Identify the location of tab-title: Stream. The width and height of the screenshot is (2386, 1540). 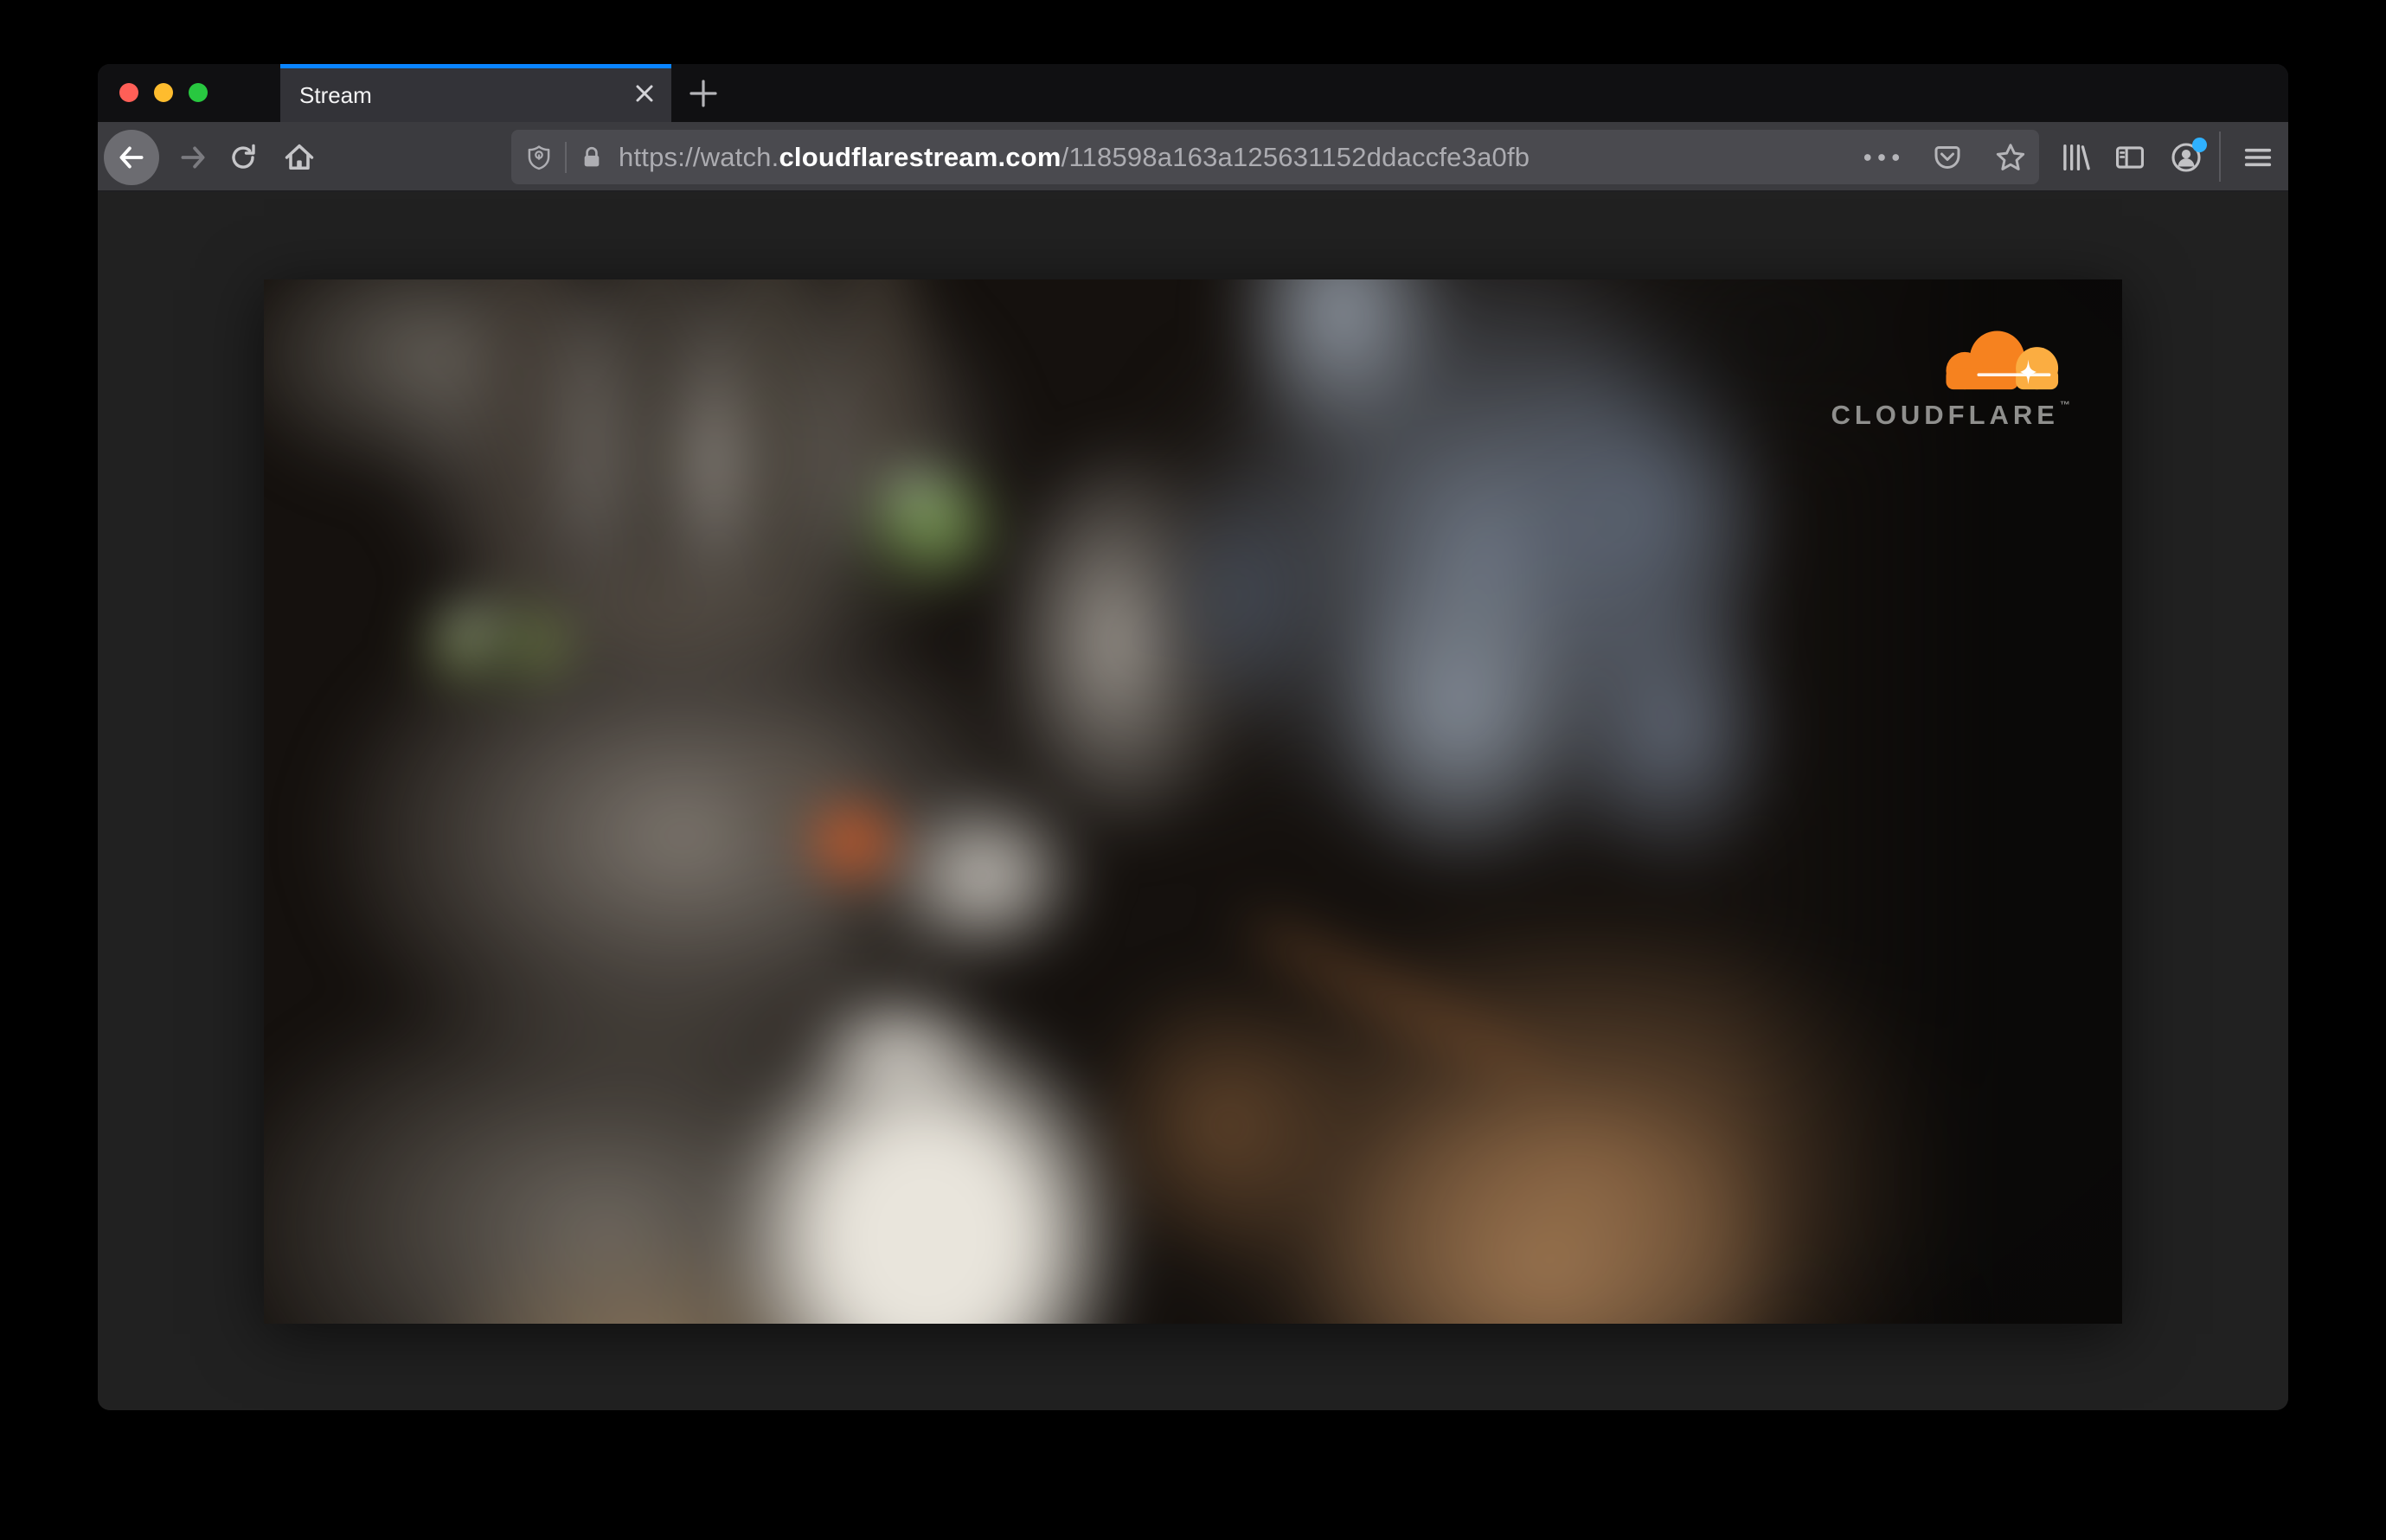
(335, 95).